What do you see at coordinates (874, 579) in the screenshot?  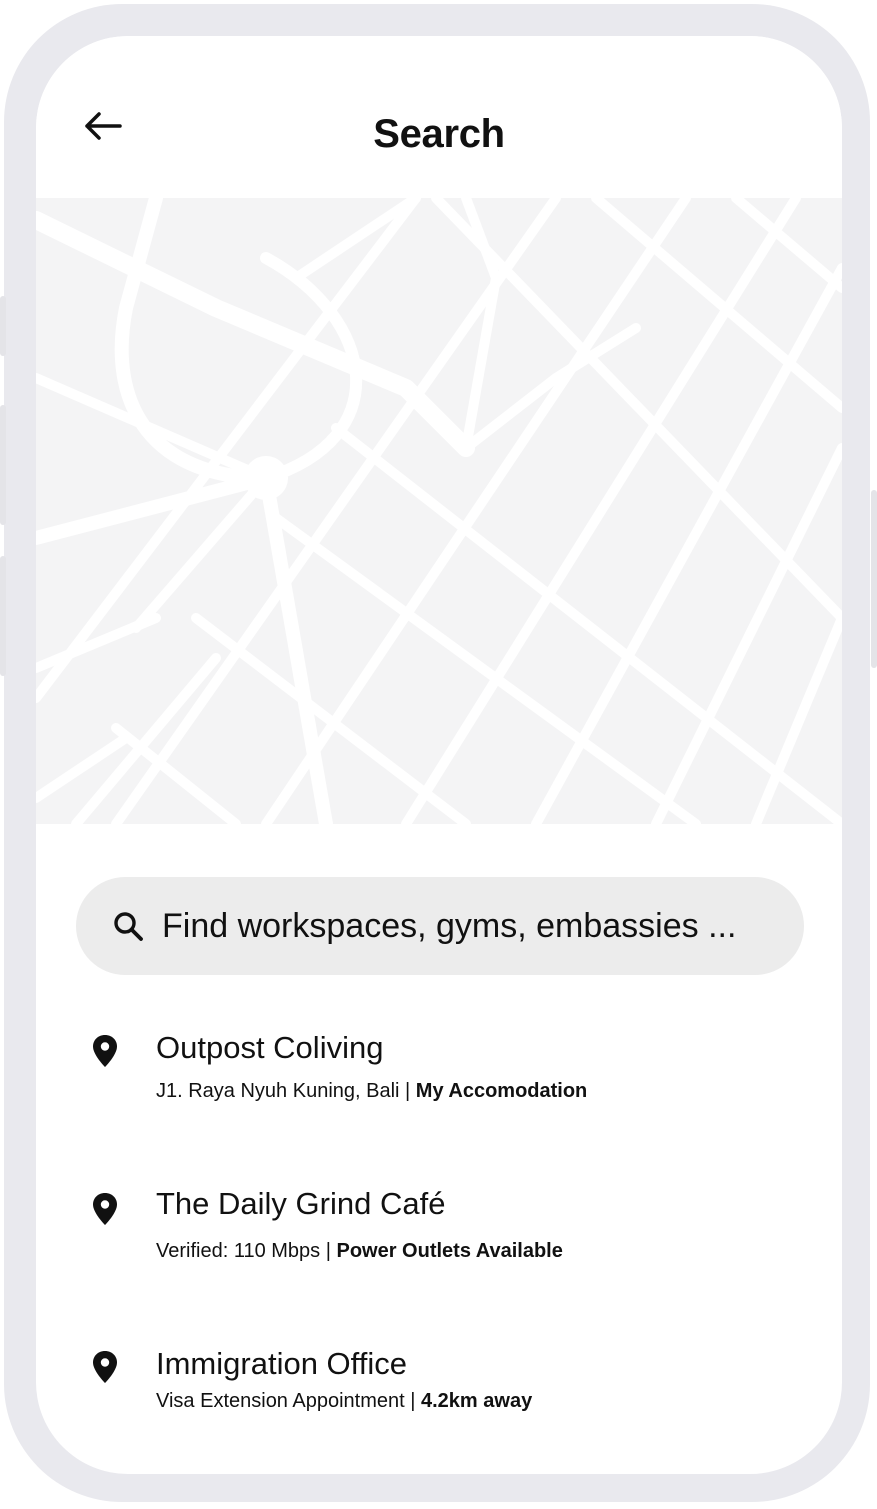 I see `phone-side-button-right` at bounding box center [874, 579].